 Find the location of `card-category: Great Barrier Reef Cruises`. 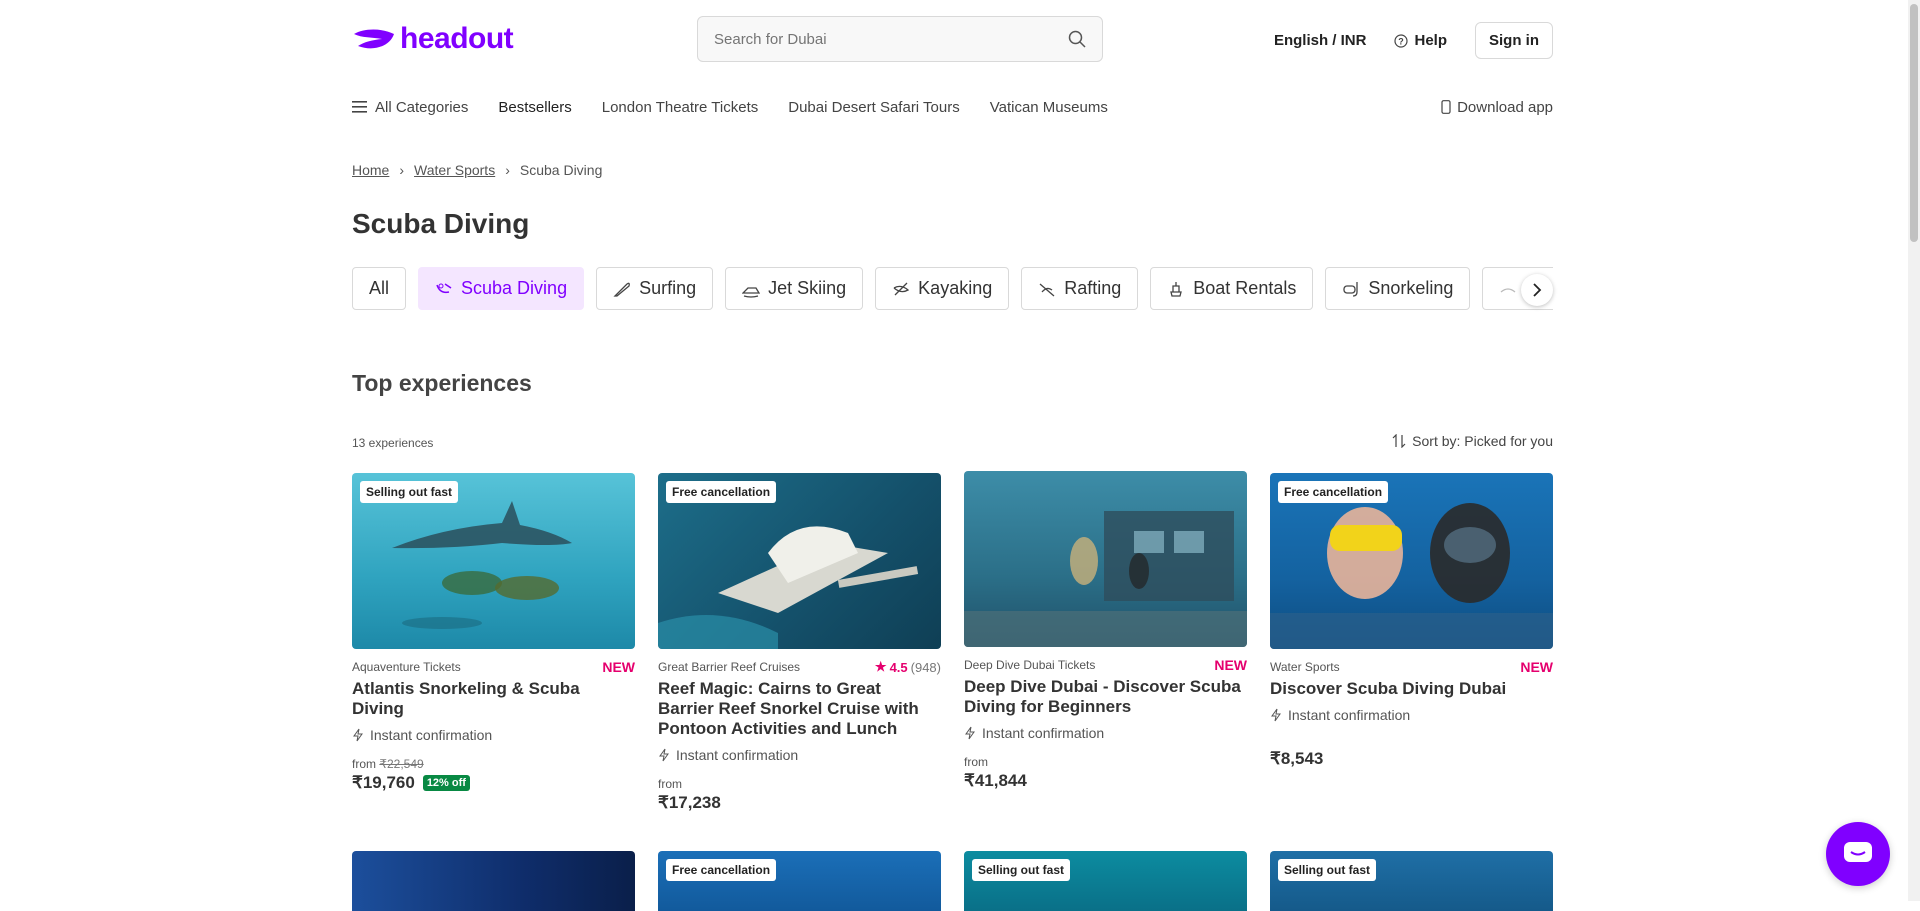

card-category: Great Barrier Reef Cruises is located at coordinates (729, 667).